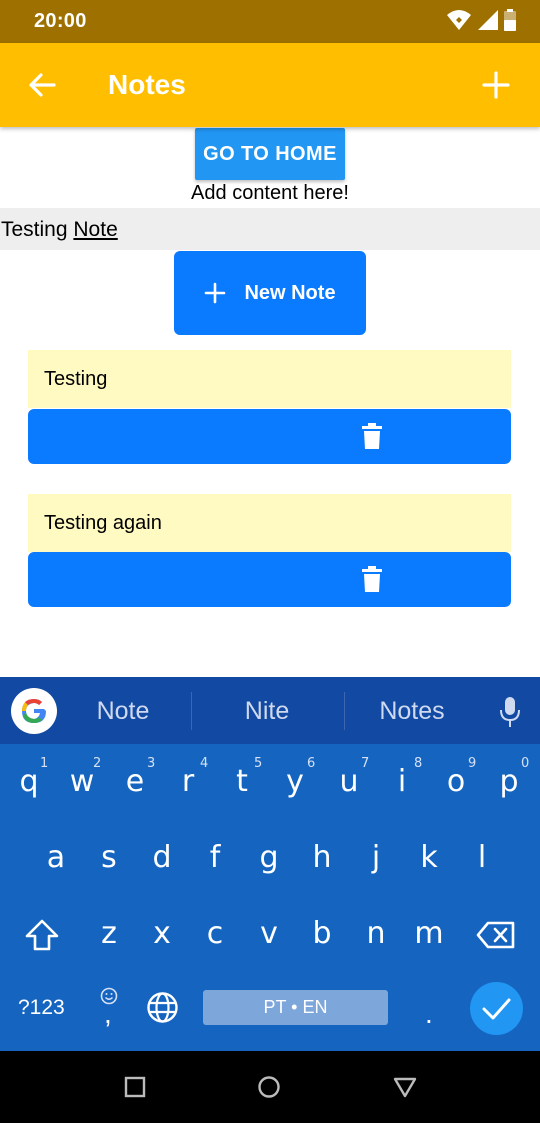  I want to click on period-key: ., so click(429, 1014).